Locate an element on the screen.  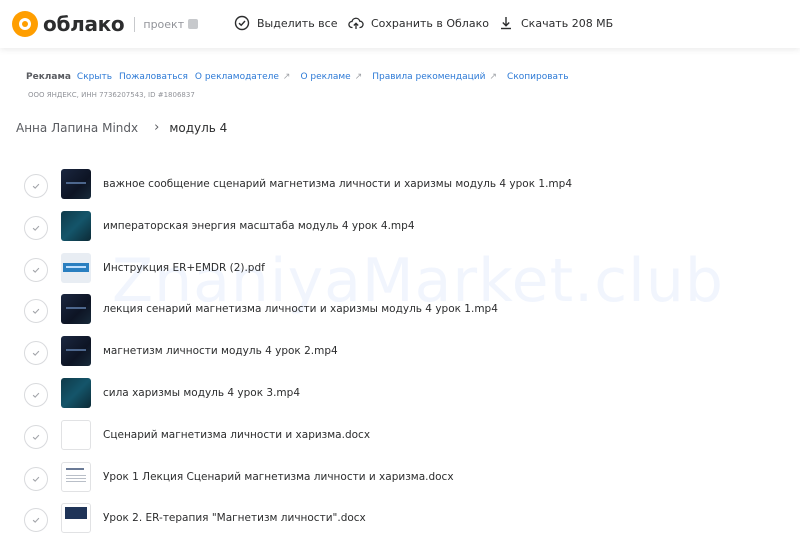
ad-about-ad-link: О рекламе is located at coordinates (325, 77).